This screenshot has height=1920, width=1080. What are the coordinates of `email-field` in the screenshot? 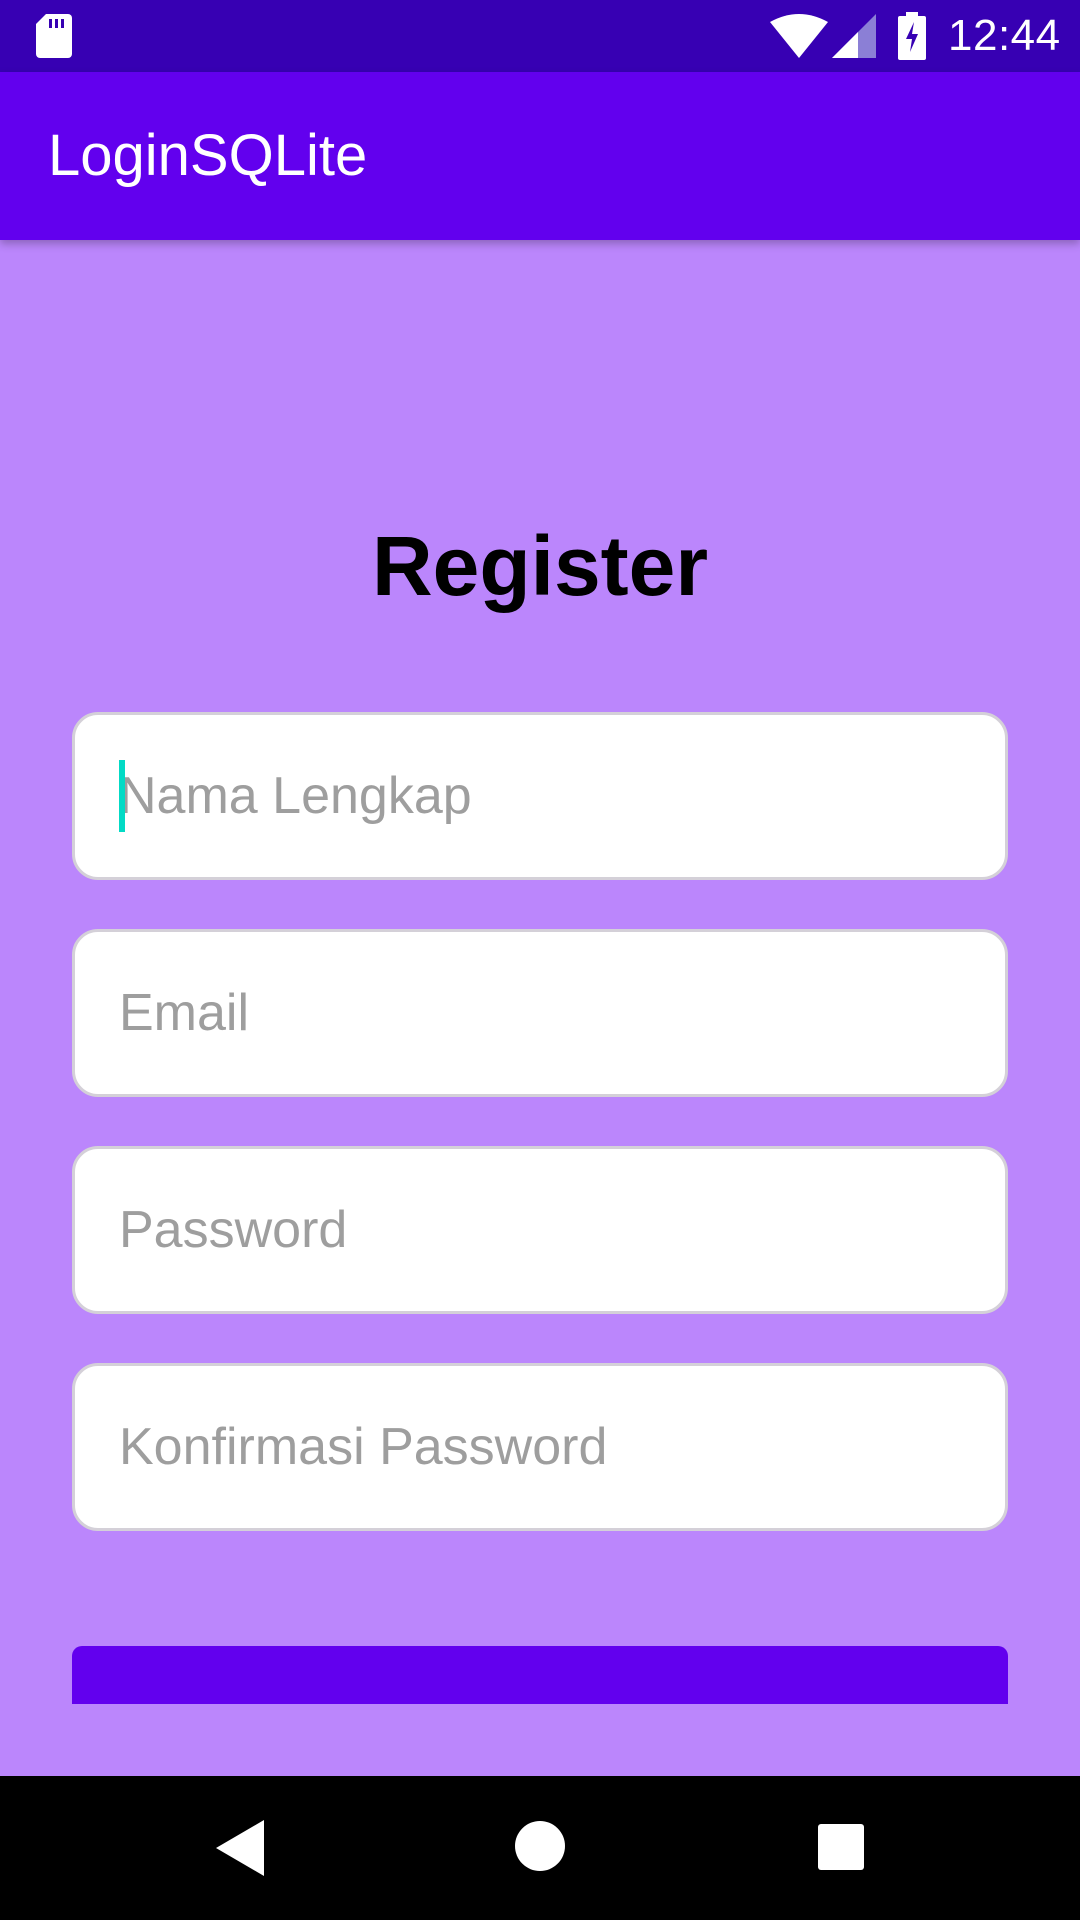 It's located at (540, 1013).